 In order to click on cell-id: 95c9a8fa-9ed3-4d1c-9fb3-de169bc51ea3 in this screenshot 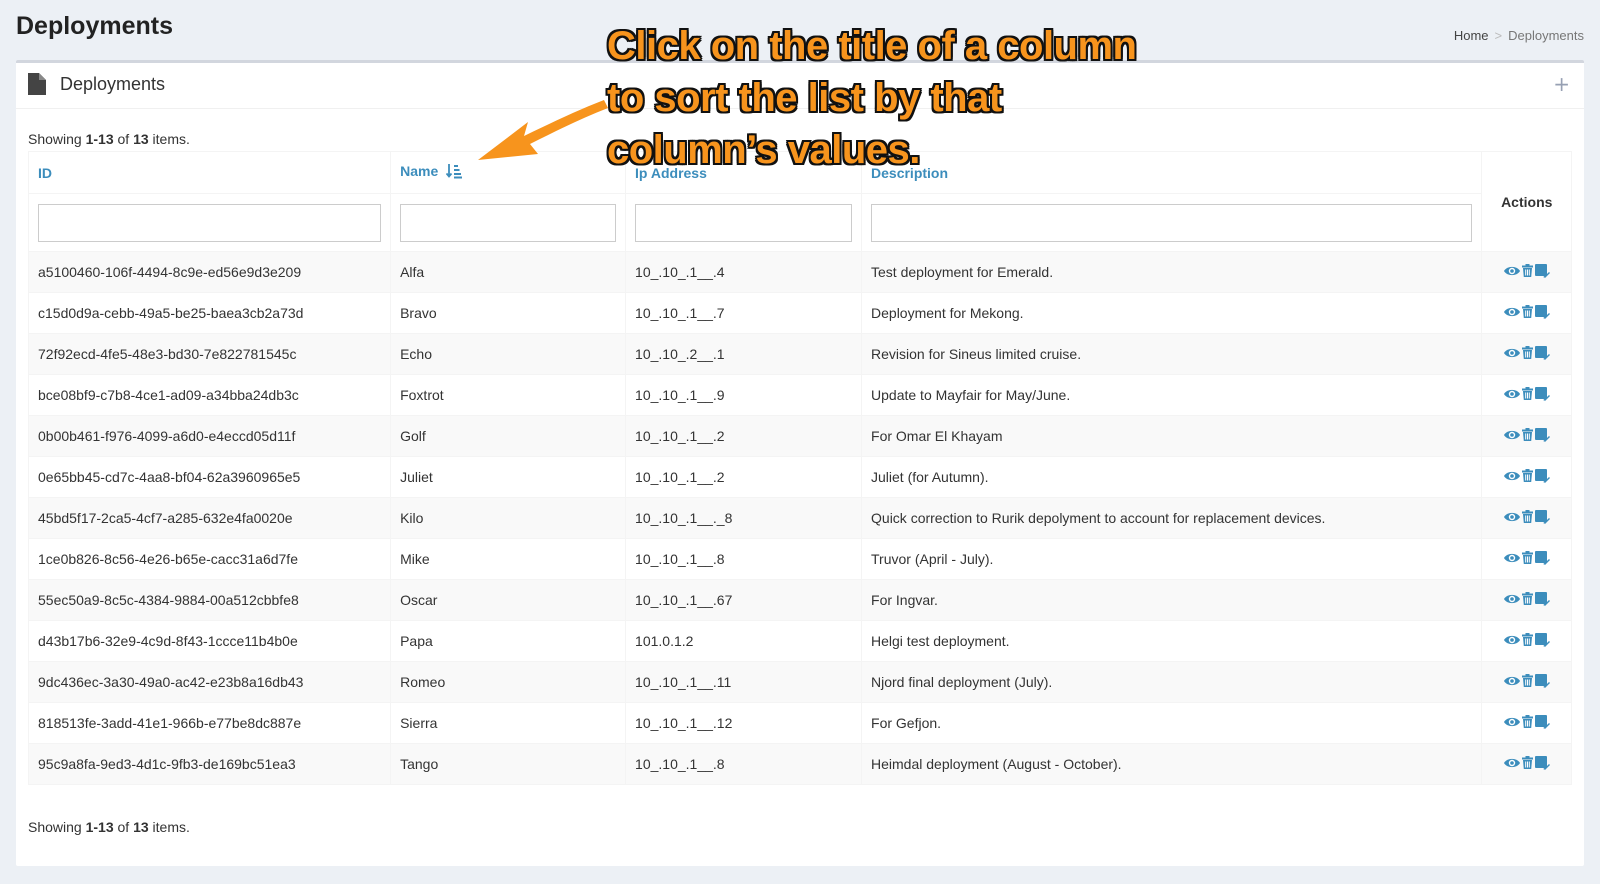, I will do `click(209, 764)`.